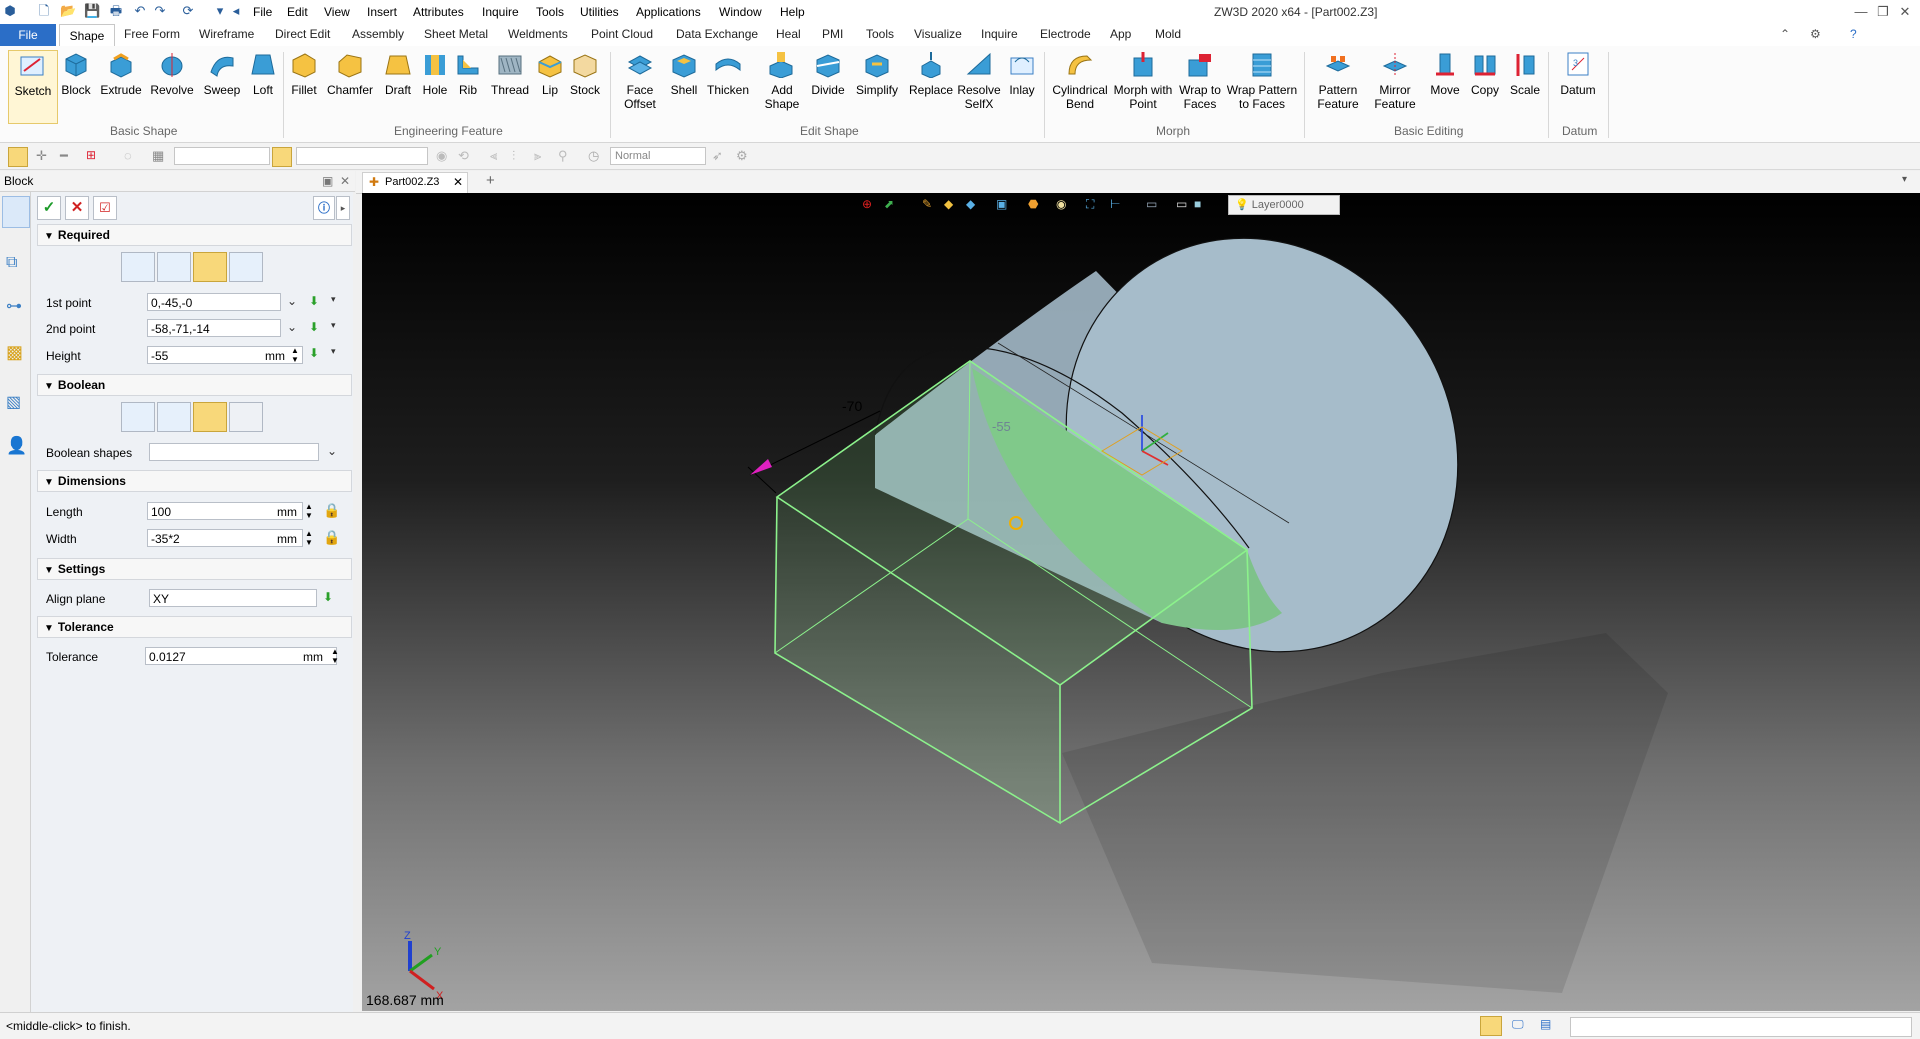 The image size is (1920, 1039). What do you see at coordinates (456, 34) in the screenshot?
I see `tab-sheet-metal: Sheet Metal` at bounding box center [456, 34].